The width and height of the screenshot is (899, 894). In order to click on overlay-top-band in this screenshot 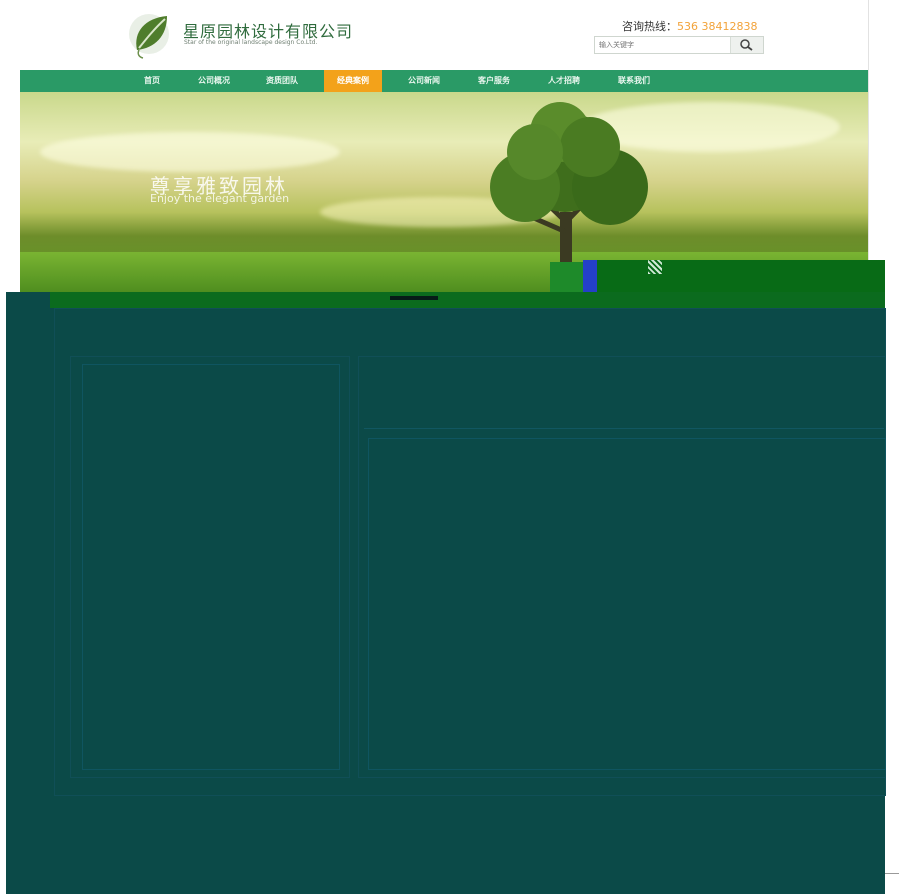, I will do `click(467, 300)`.